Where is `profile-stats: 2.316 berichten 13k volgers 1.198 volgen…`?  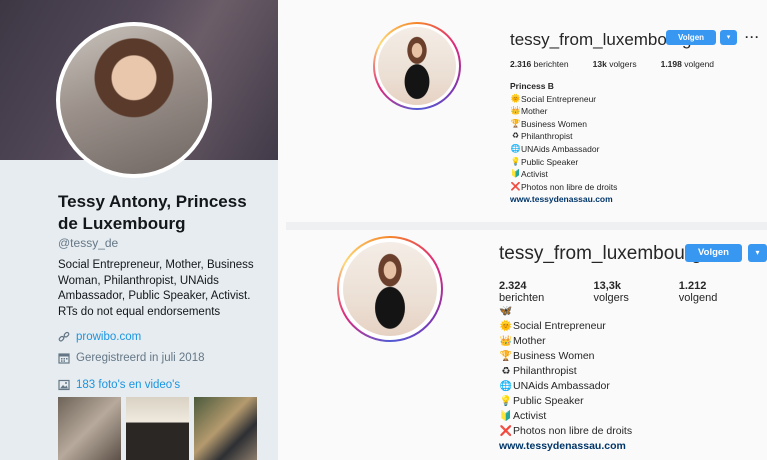
profile-stats: 2.316 berichten 13k volgers 1.198 volgen… is located at coordinates (624, 64).